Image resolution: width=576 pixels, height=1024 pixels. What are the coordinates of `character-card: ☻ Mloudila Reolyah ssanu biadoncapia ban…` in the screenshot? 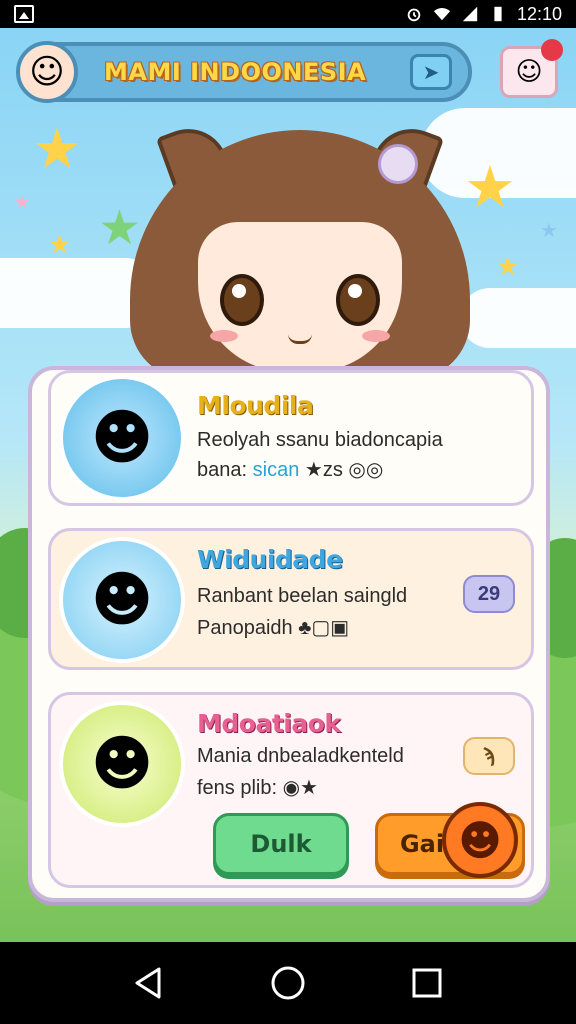 It's located at (291, 438).